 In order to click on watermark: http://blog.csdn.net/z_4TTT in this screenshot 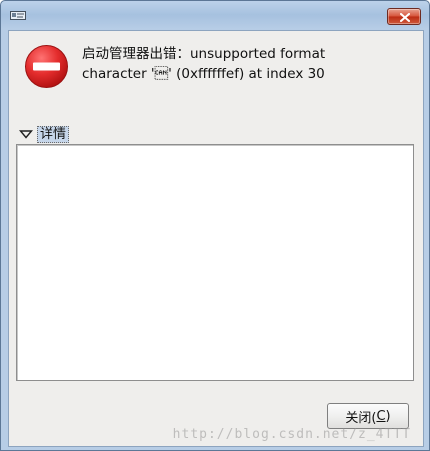, I will do `click(291, 434)`.